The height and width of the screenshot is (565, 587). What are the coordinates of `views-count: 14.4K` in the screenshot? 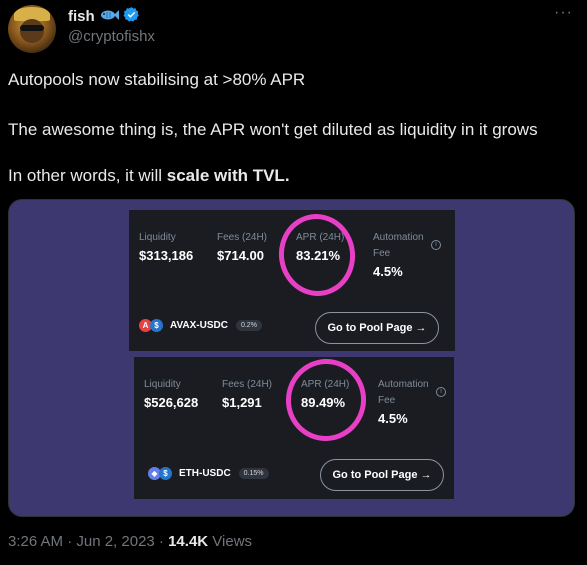 It's located at (188, 541).